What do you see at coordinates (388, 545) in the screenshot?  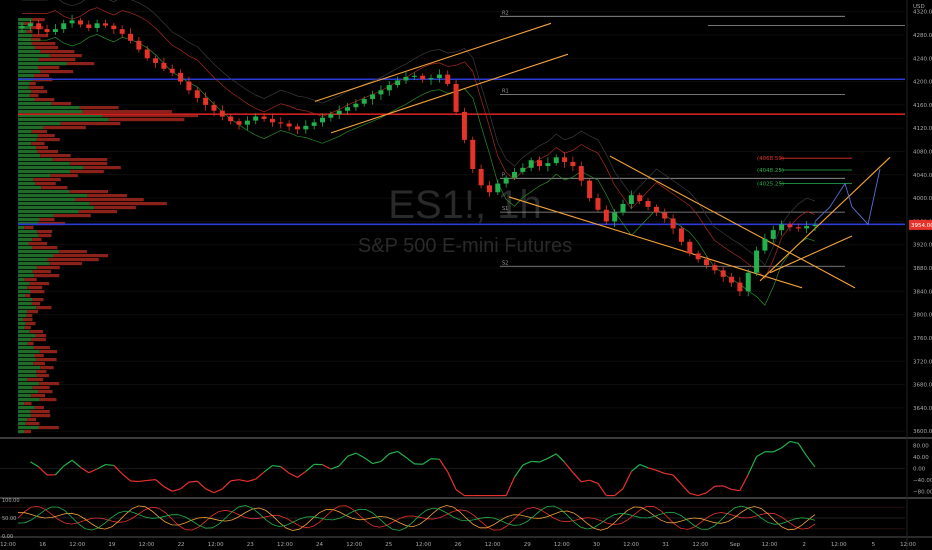 I see `time-tick-label: 25` at bounding box center [388, 545].